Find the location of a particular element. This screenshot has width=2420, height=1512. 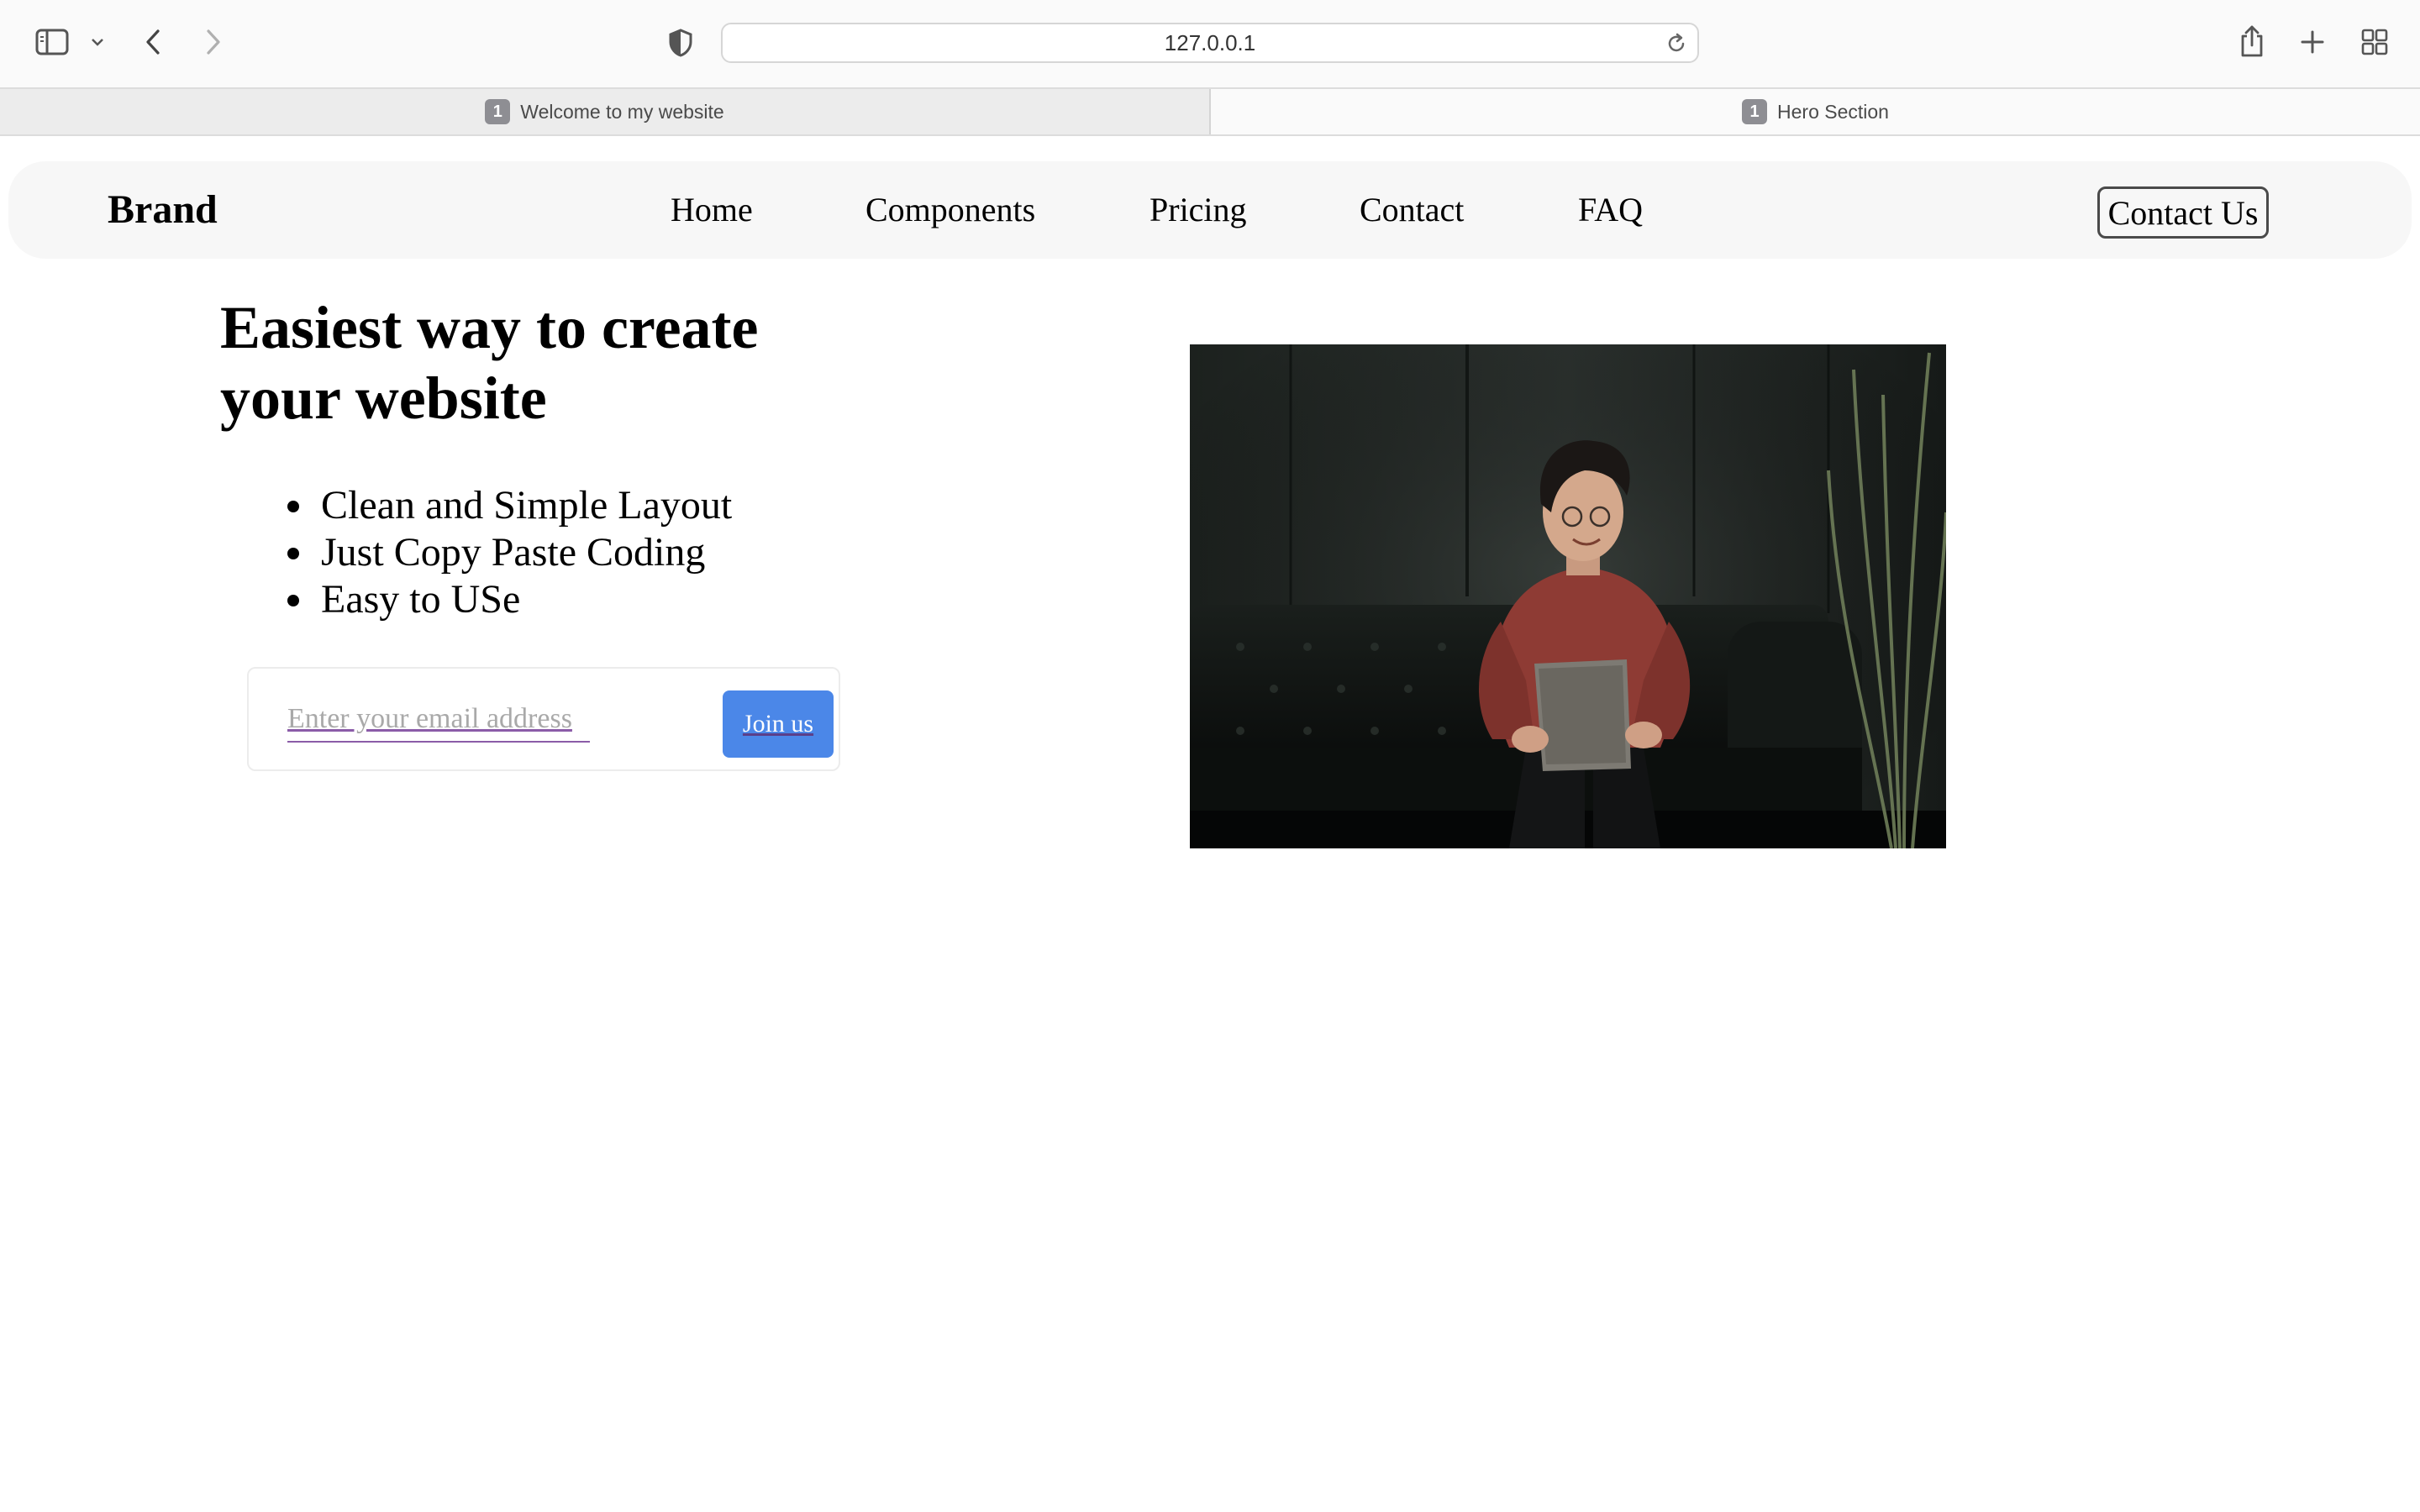

tab-title: Hero Section is located at coordinates (1833, 111).